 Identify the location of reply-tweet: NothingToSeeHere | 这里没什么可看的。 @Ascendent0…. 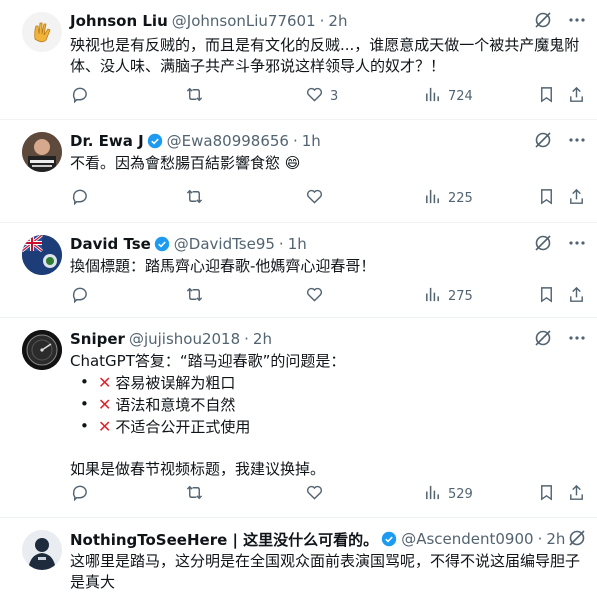
(298, 560).